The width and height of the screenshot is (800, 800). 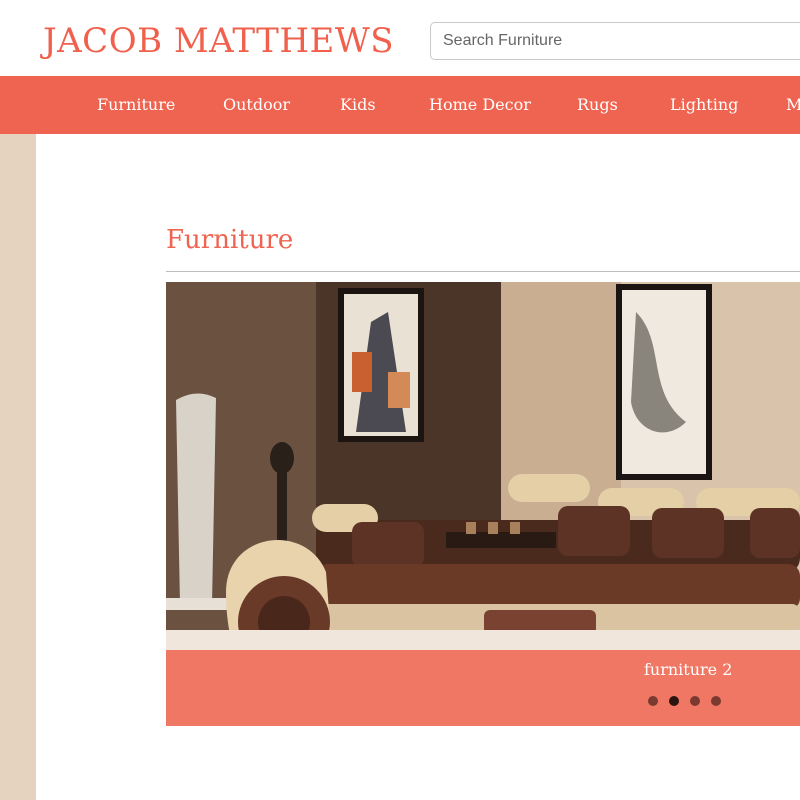 I want to click on nav-item-home-decor: Home Decor, so click(x=480, y=105).